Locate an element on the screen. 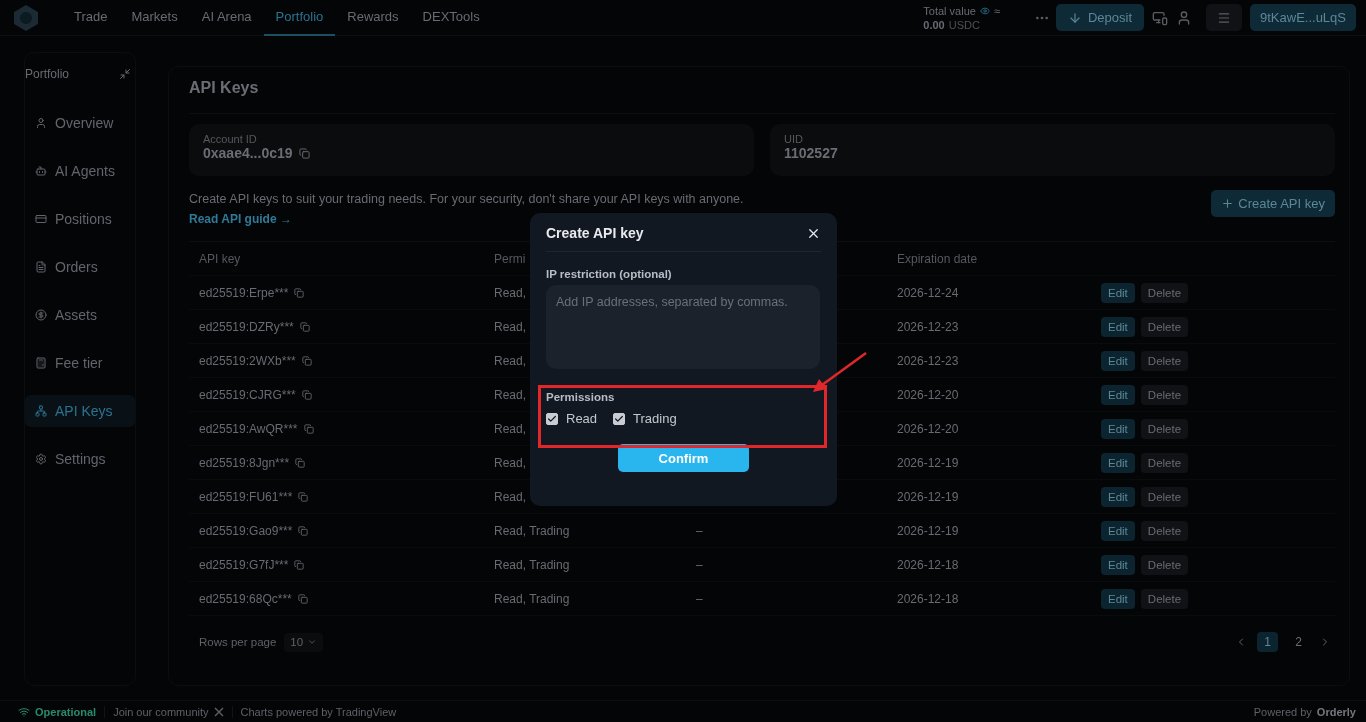 Image resolution: width=1366 pixels, height=722 pixels. menu-button is located at coordinates (1224, 17).